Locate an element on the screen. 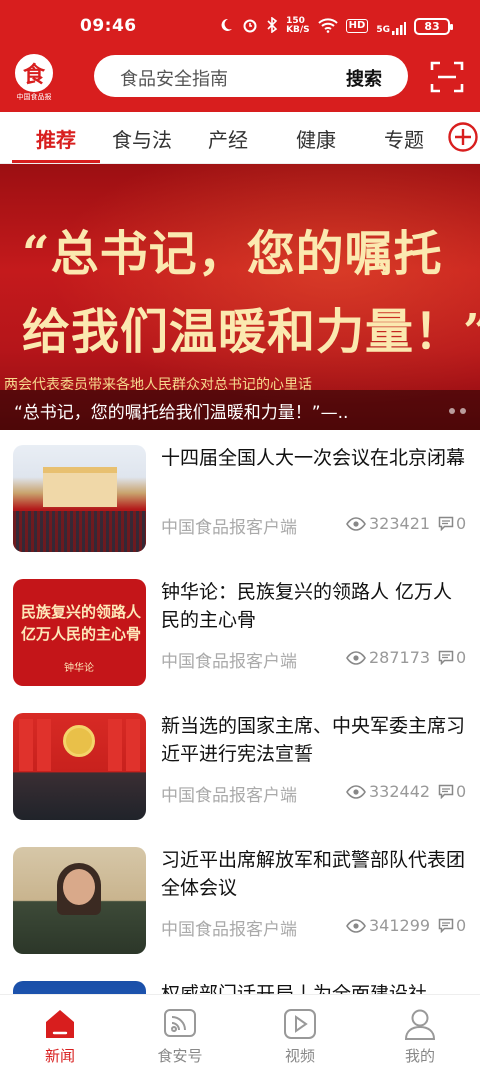 The height and width of the screenshot is (1072, 480). status-bar: 09:46 150 KB/S HD 5G 83 is located at coordinates (240, 26).